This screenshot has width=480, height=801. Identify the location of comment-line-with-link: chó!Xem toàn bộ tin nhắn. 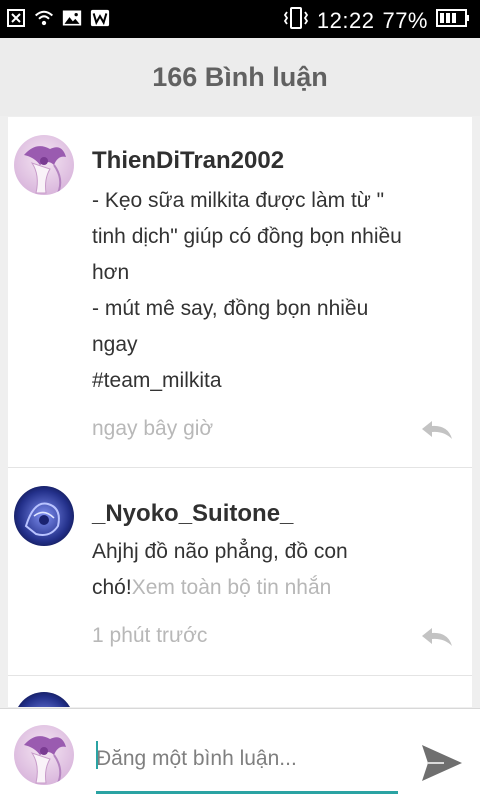
(277, 588).